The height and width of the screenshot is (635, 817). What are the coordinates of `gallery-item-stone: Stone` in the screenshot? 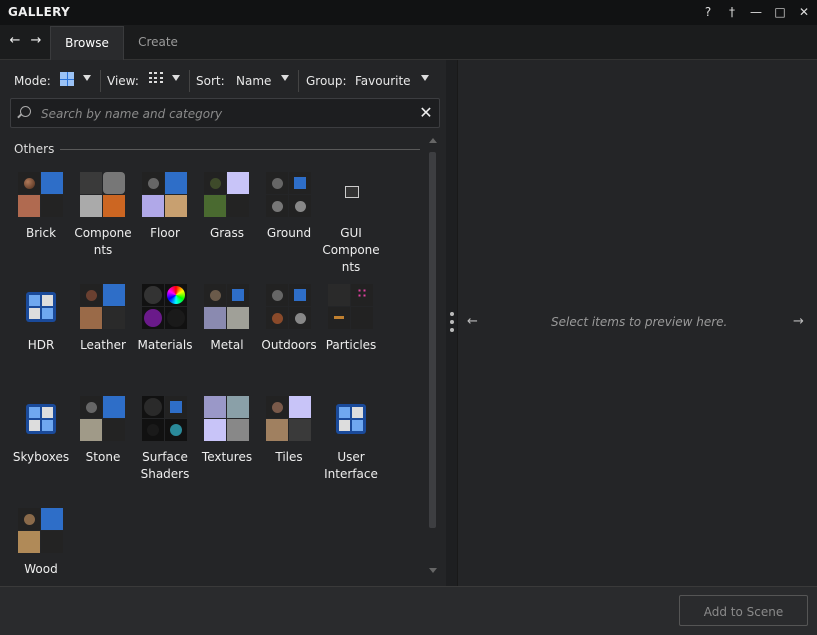 It's located at (103, 431).